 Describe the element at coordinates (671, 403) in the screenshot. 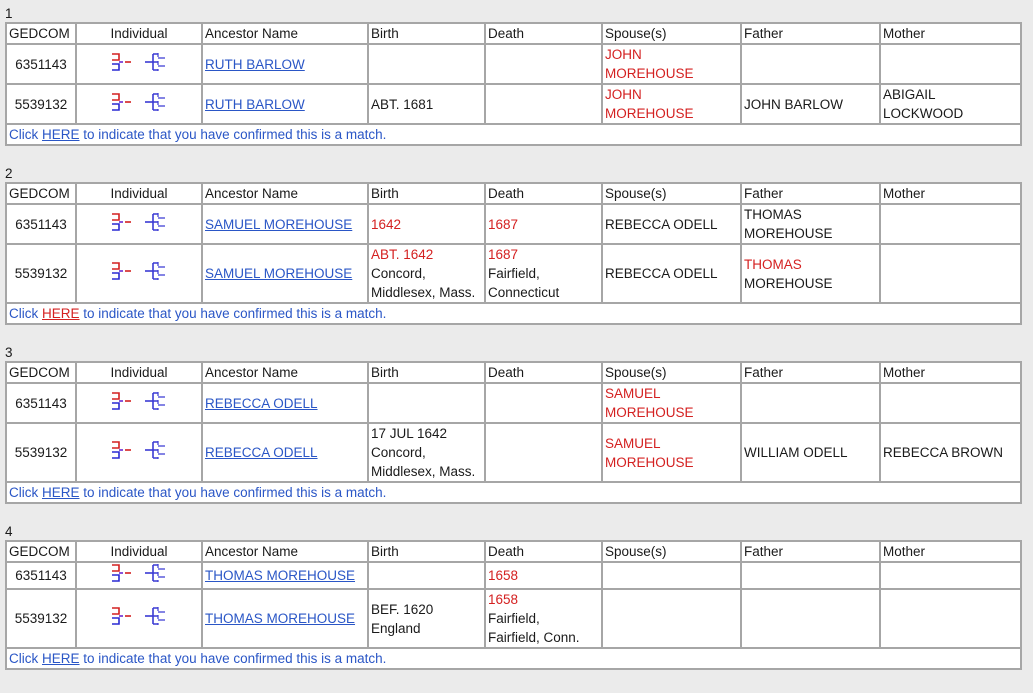

I see `spouse-cell: SAMUEL MOREHOUSE` at that location.